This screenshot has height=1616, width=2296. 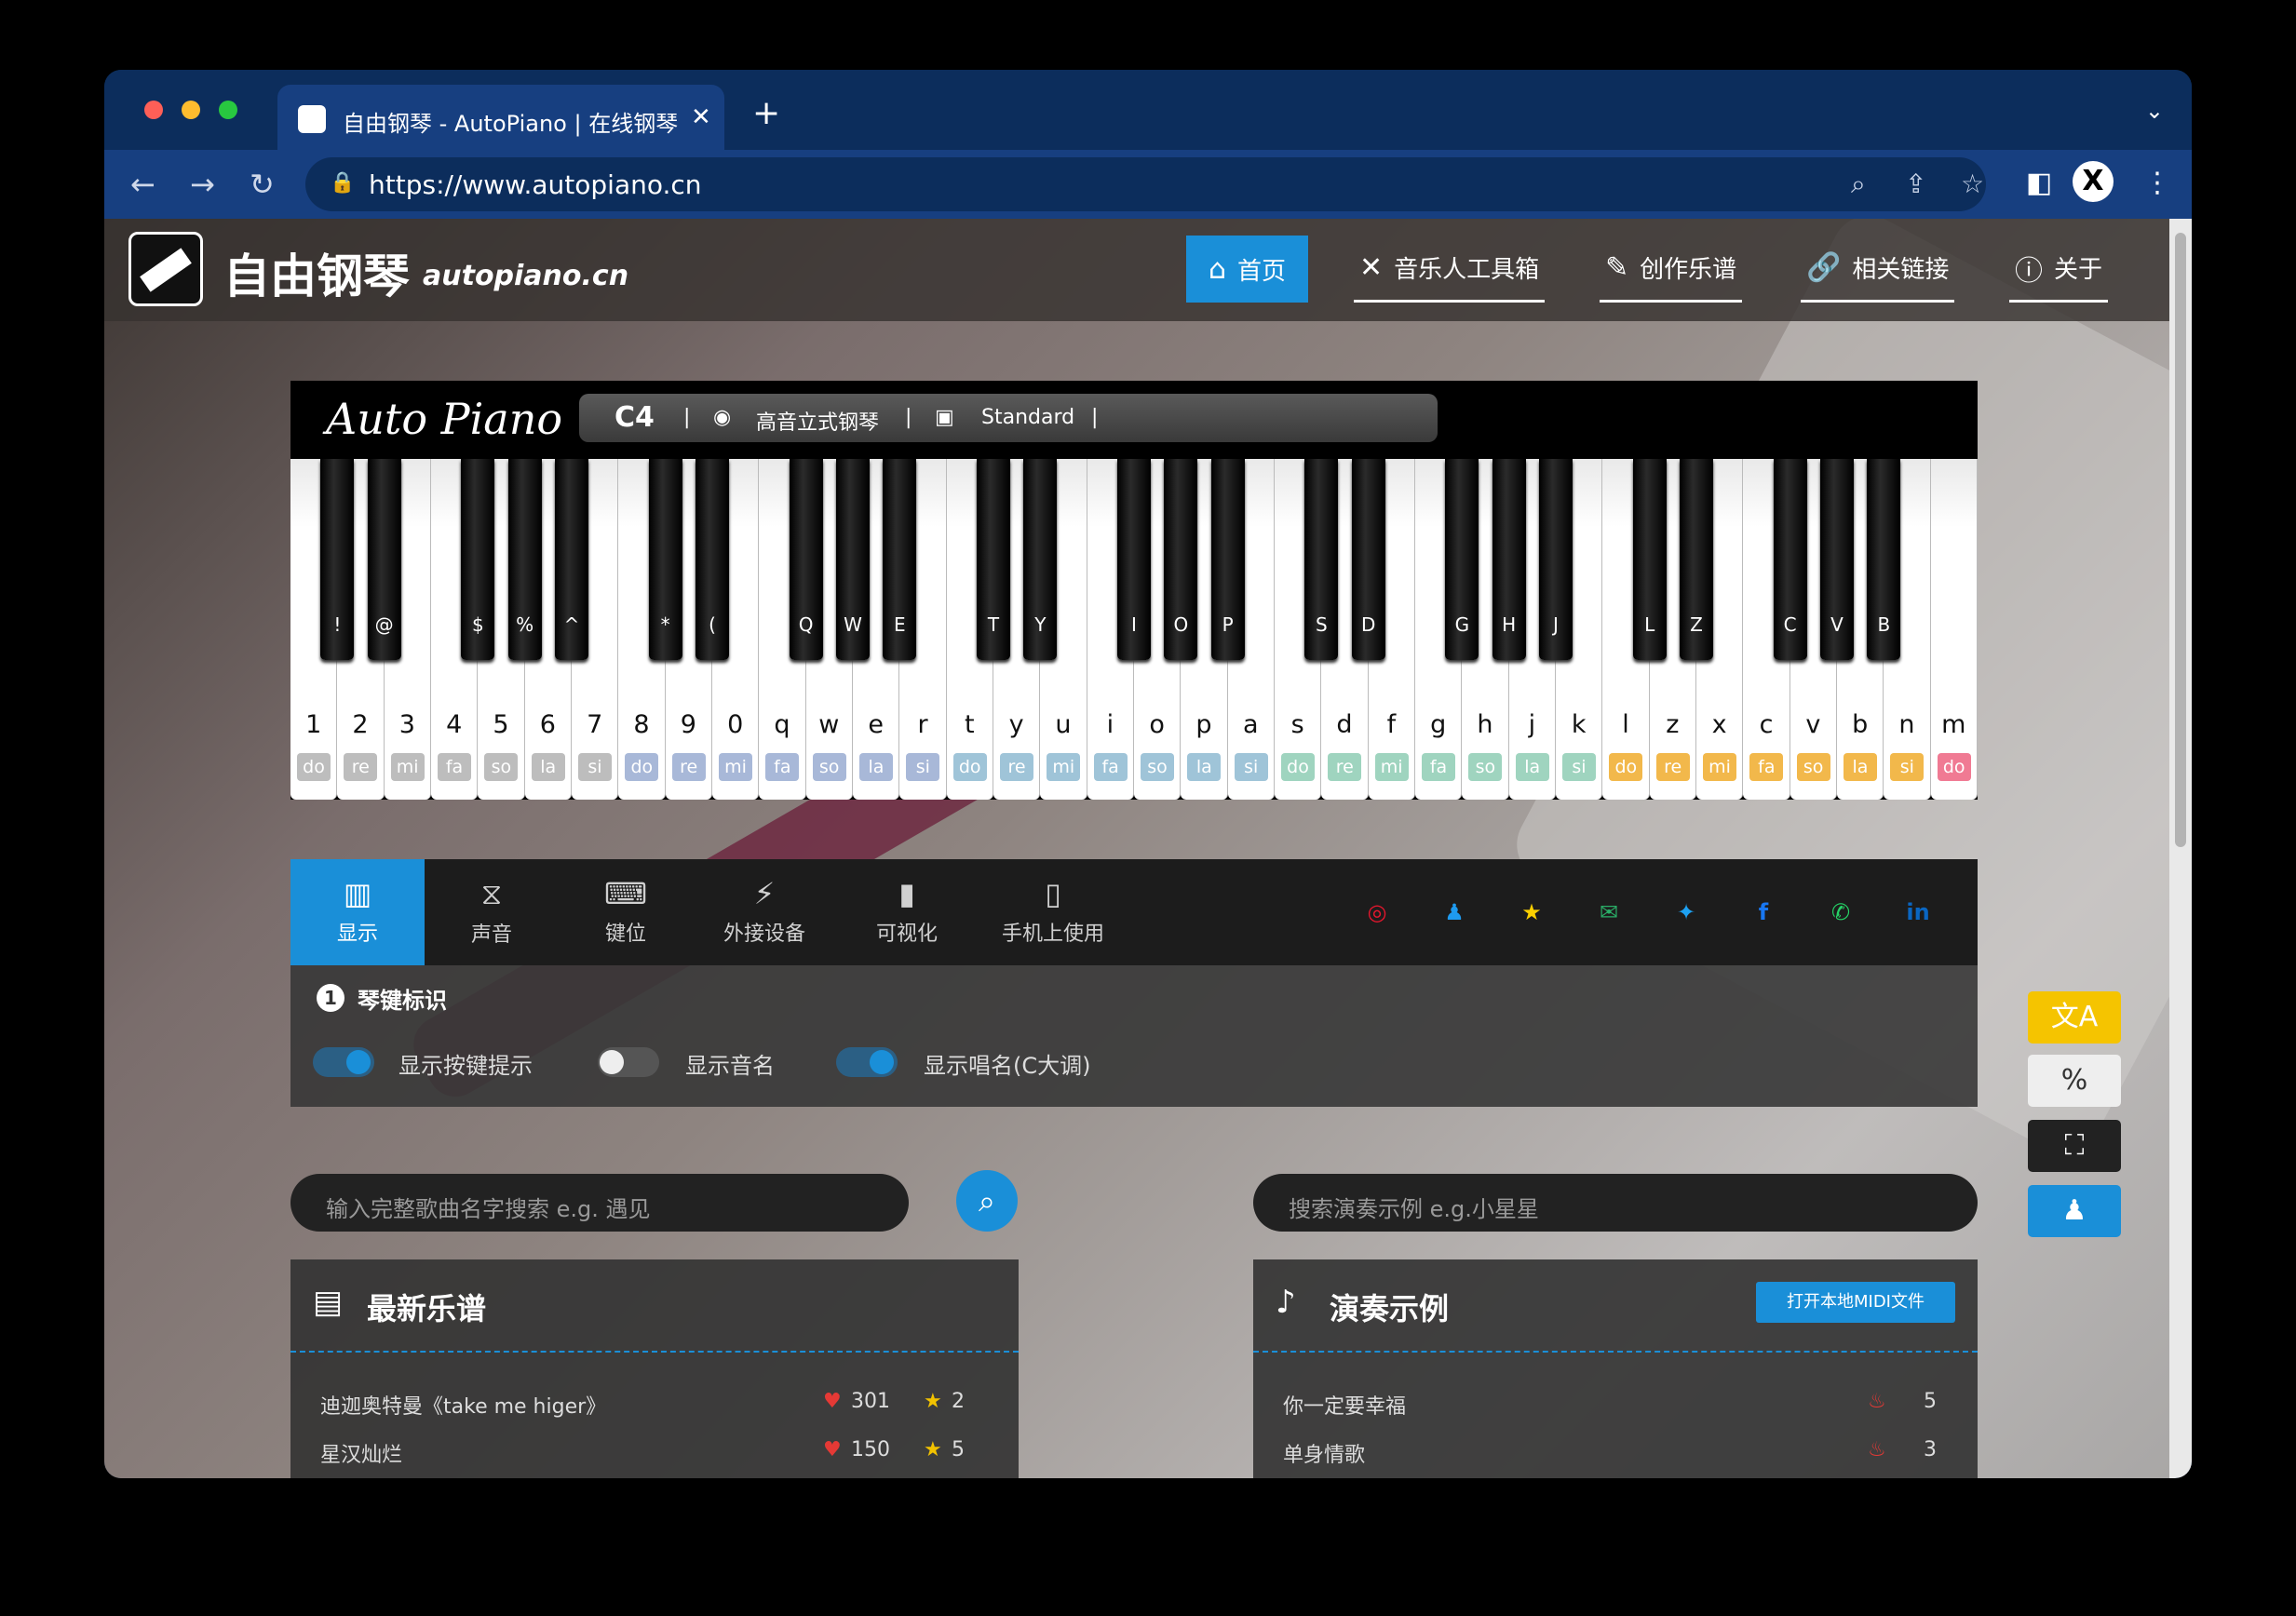 What do you see at coordinates (1687, 912) in the screenshot?
I see `twitter-icon: ✦` at bounding box center [1687, 912].